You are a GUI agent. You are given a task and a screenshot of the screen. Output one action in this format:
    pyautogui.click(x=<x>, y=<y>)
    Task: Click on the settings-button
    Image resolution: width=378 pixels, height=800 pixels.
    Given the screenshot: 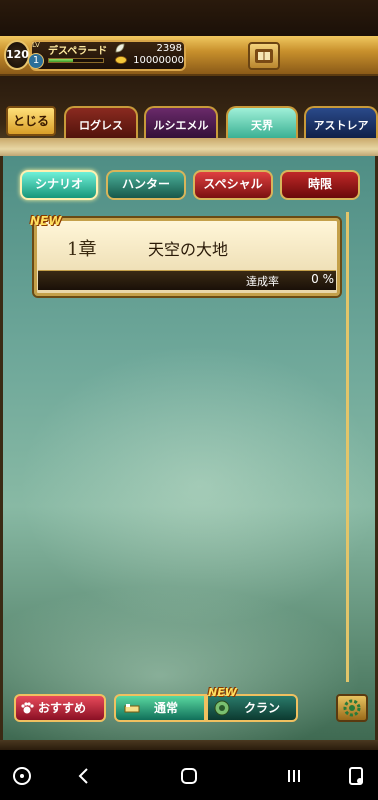 What is the action you would take?
    pyautogui.click(x=352, y=708)
    